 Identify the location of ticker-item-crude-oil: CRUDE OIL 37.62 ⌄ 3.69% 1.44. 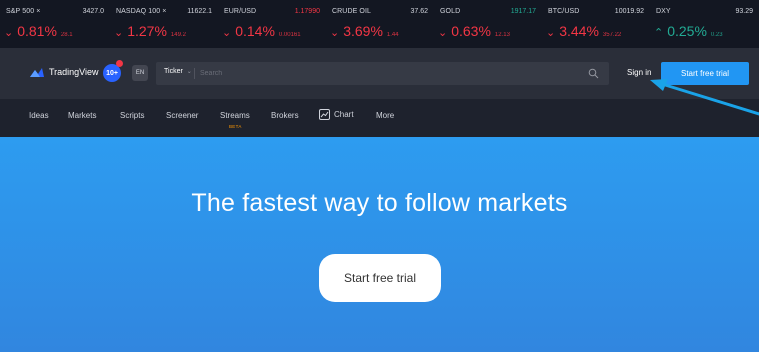
(380, 24).